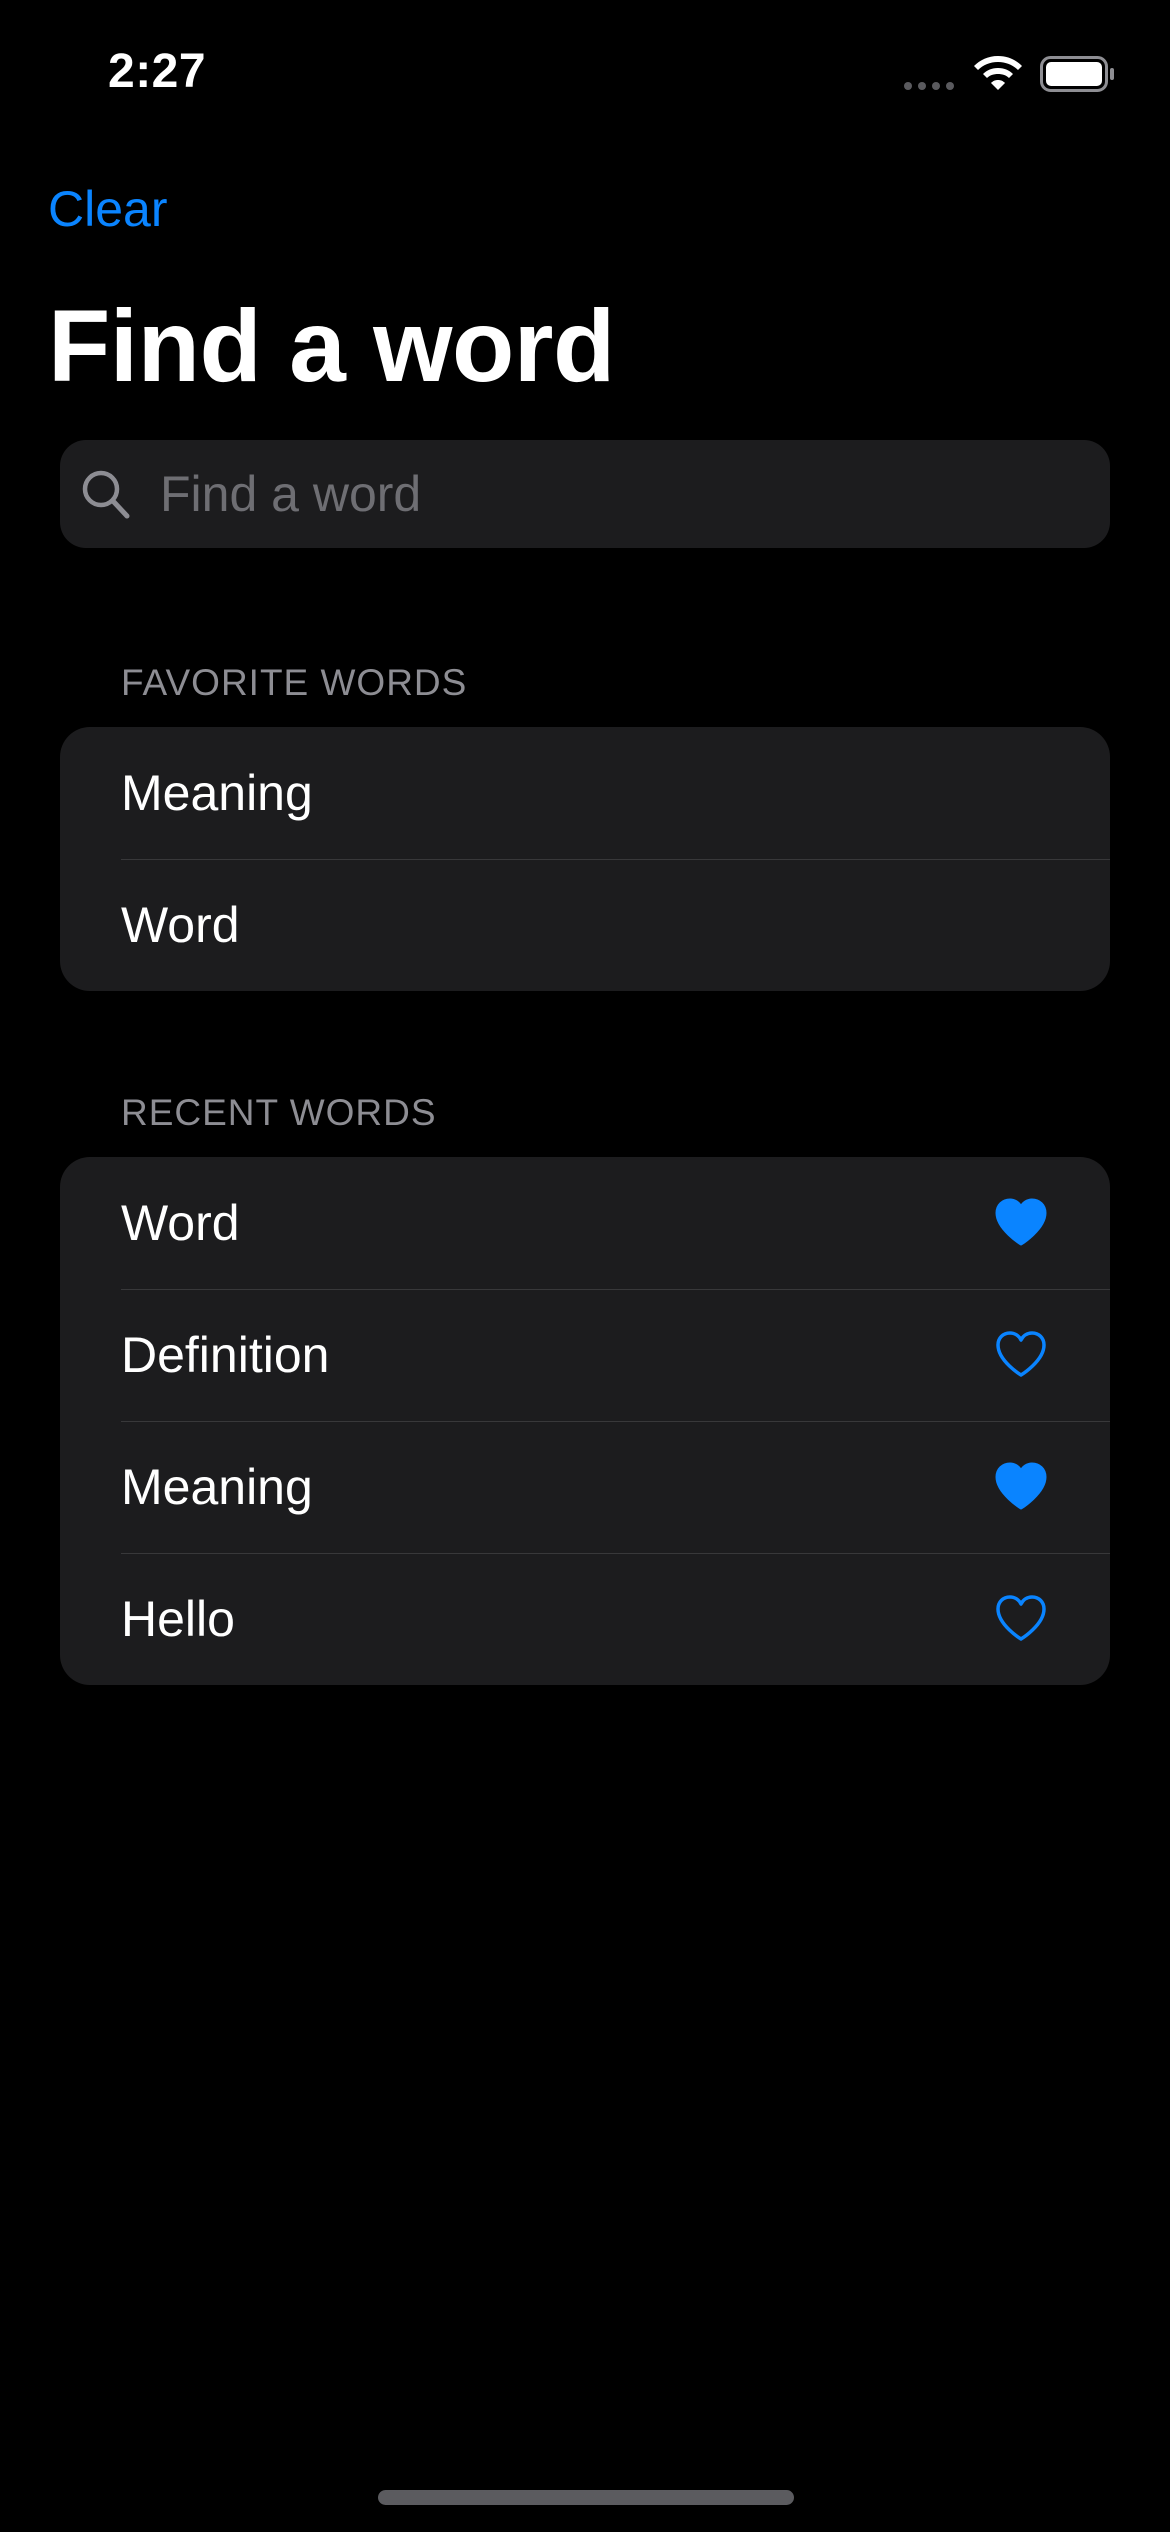 The width and height of the screenshot is (1170, 2532). I want to click on recent-header: RECENT WORDS, so click(279, 1112).